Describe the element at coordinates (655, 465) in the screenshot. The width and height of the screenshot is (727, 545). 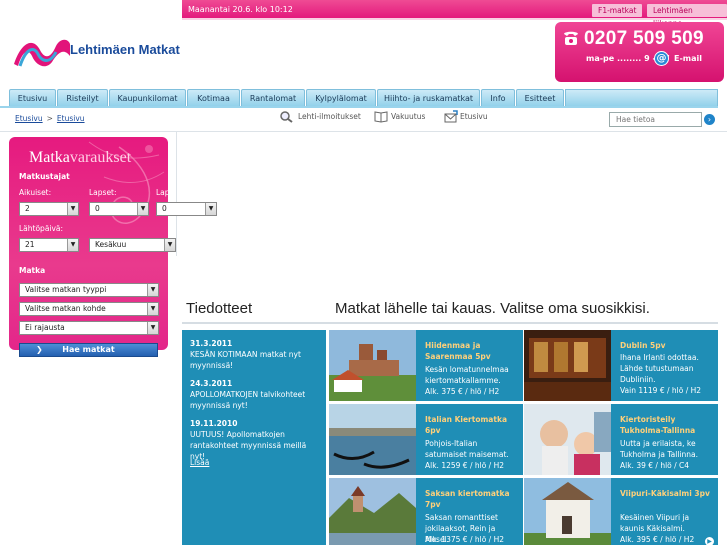
I see `trip-price: Alk. 39 € / hlö / C4` at that location.